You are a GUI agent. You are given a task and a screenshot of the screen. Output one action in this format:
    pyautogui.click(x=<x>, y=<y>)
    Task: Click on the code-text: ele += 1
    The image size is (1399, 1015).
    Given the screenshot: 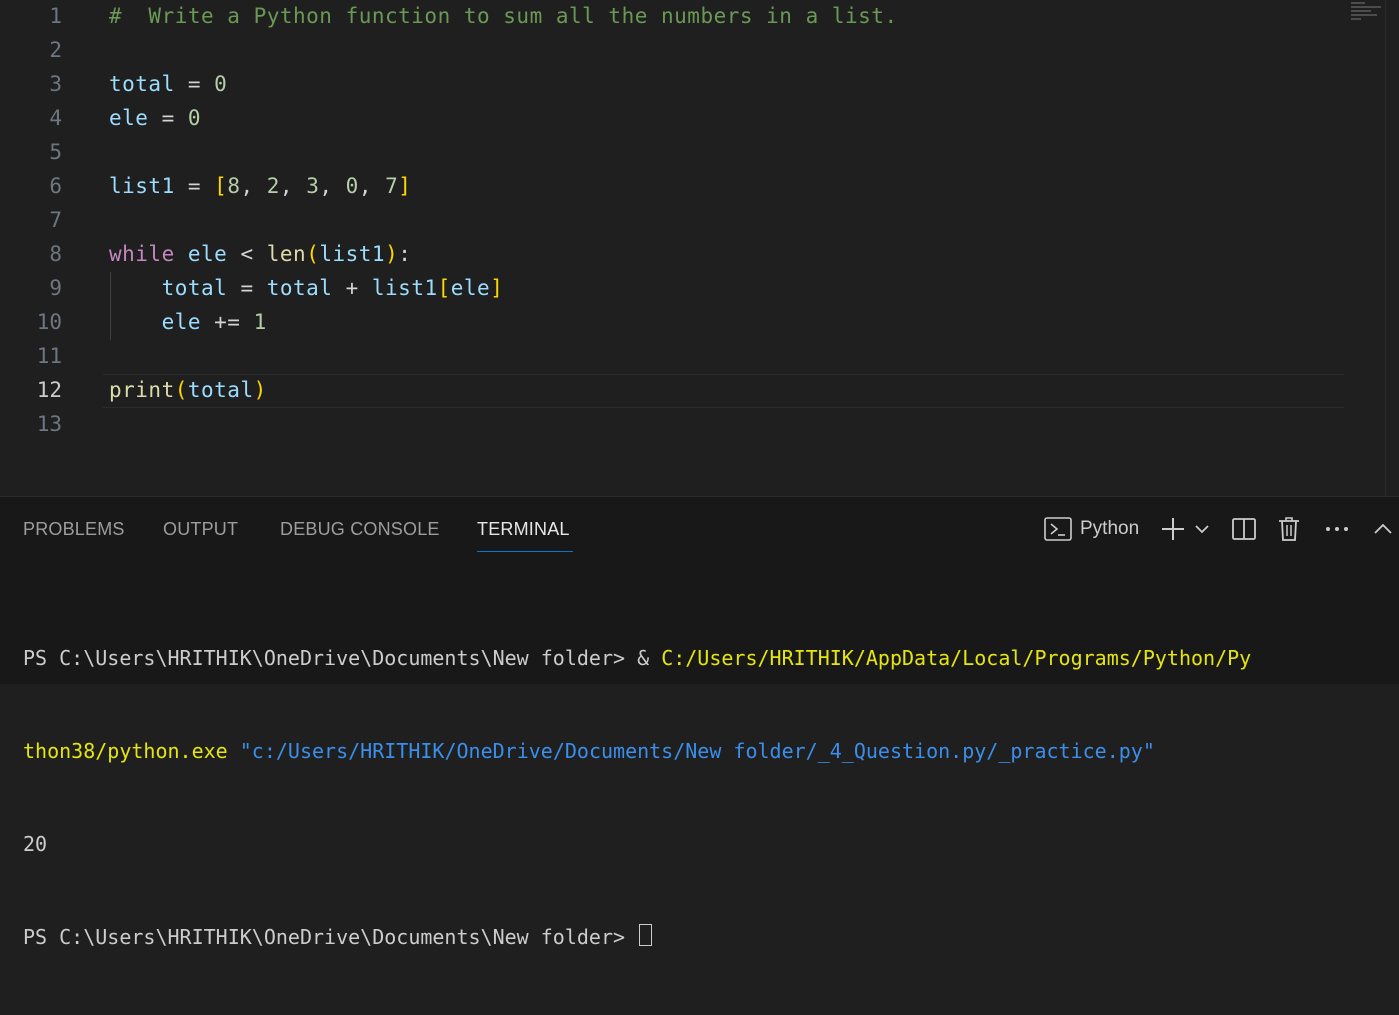 What is the action you would take?
    pyautogui.click(x=188, y=322)
    